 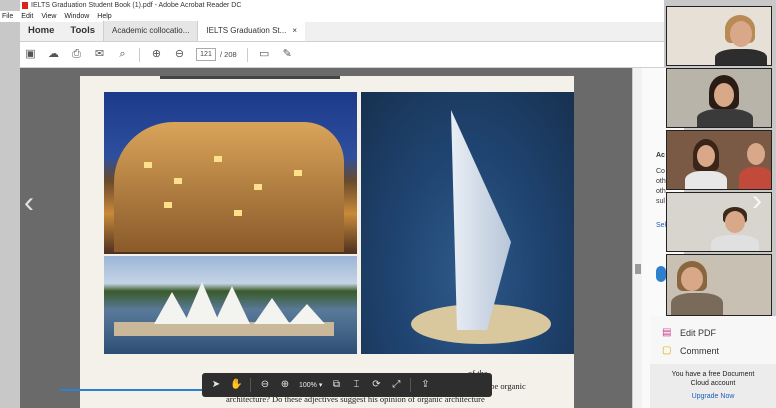 I want to click on search-icon: ⌕, so click(x=122, y=54).